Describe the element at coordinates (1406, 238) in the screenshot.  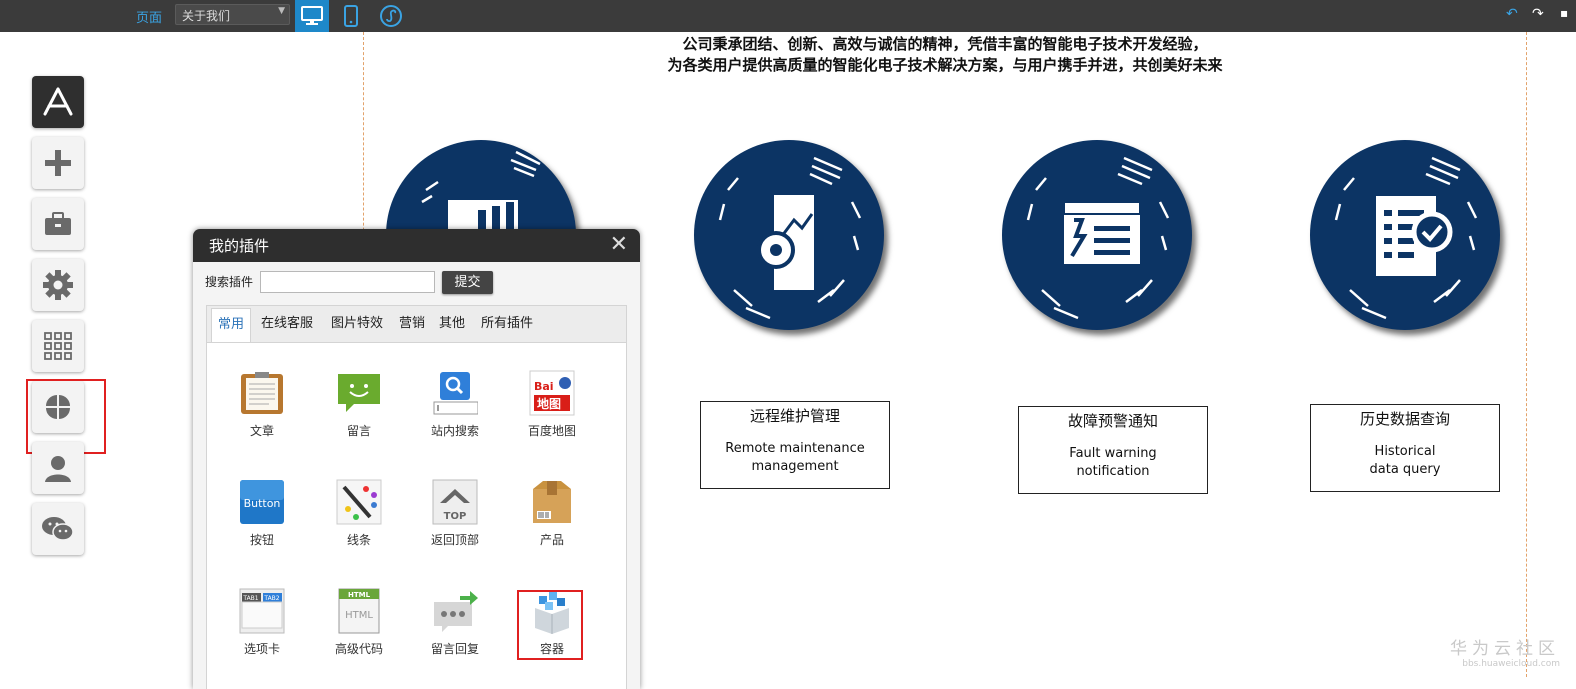
I see `document-search-icon` at that location.